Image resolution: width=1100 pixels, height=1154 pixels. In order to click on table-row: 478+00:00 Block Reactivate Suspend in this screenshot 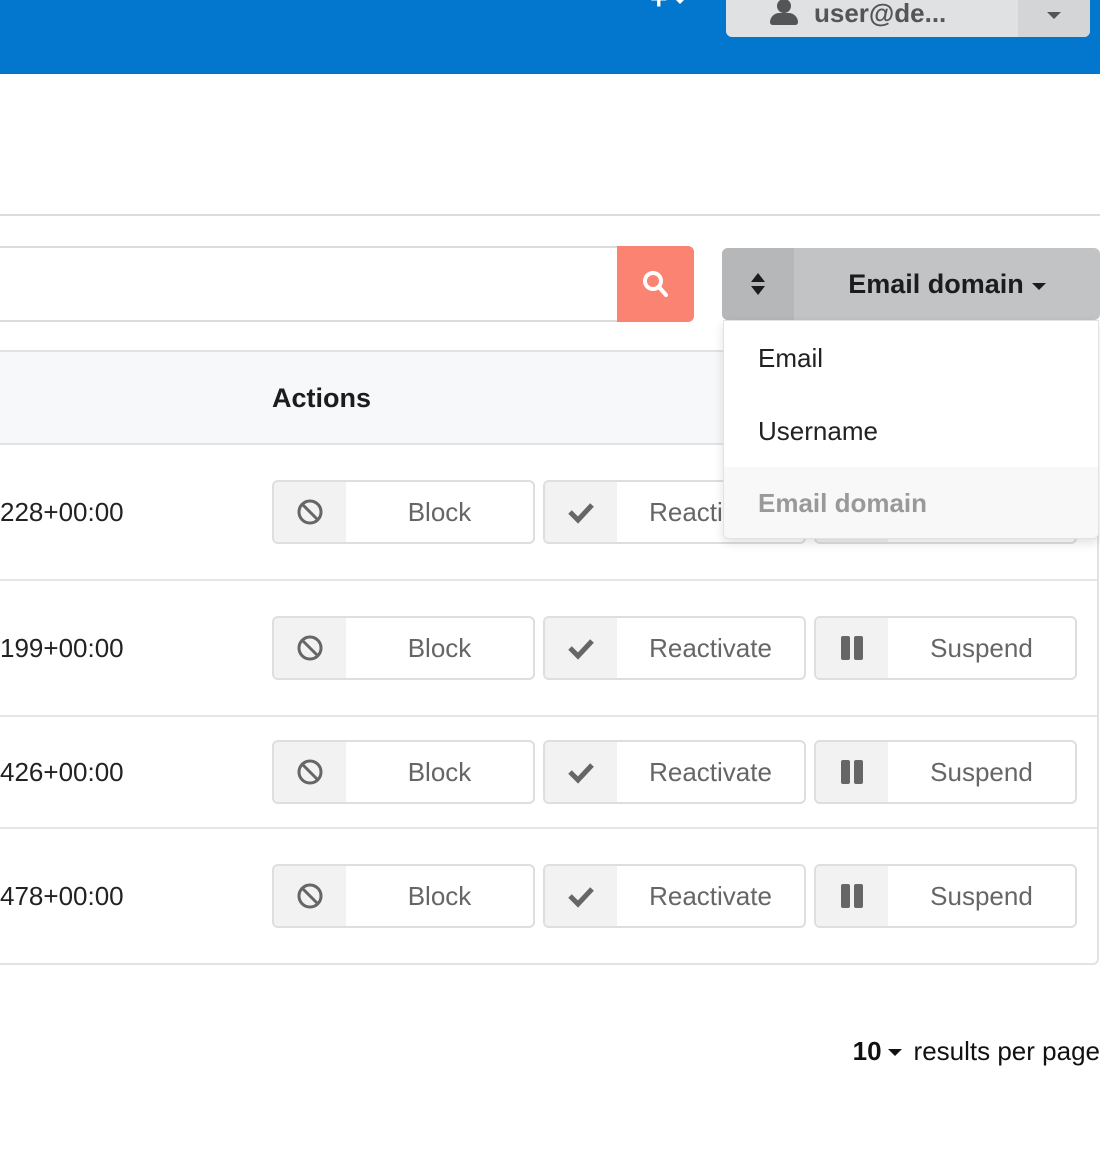, I will do `click(548, 896)`.